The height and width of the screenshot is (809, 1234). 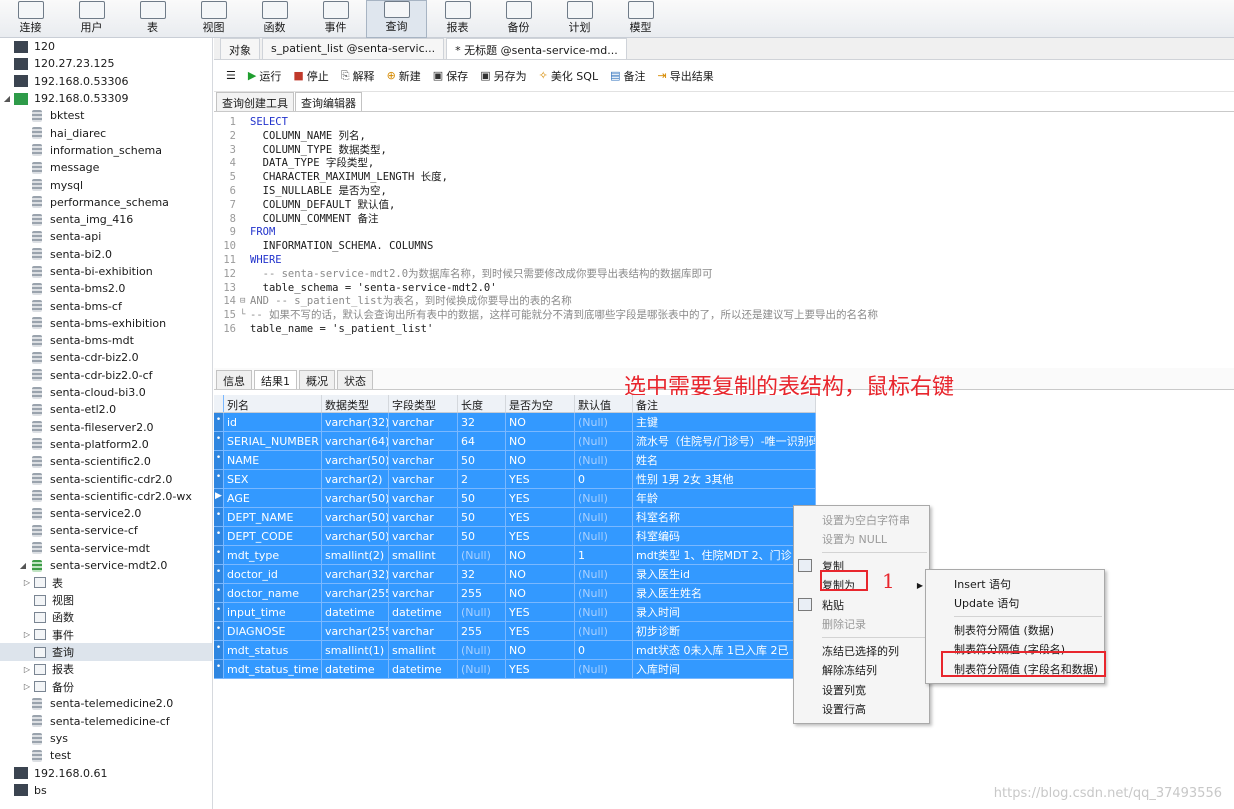 What do you see at coordinates (328, 101) in the screenshot?
I see `query-mode-tab-1: 查询编辑器` at bounding box center [328, 101].